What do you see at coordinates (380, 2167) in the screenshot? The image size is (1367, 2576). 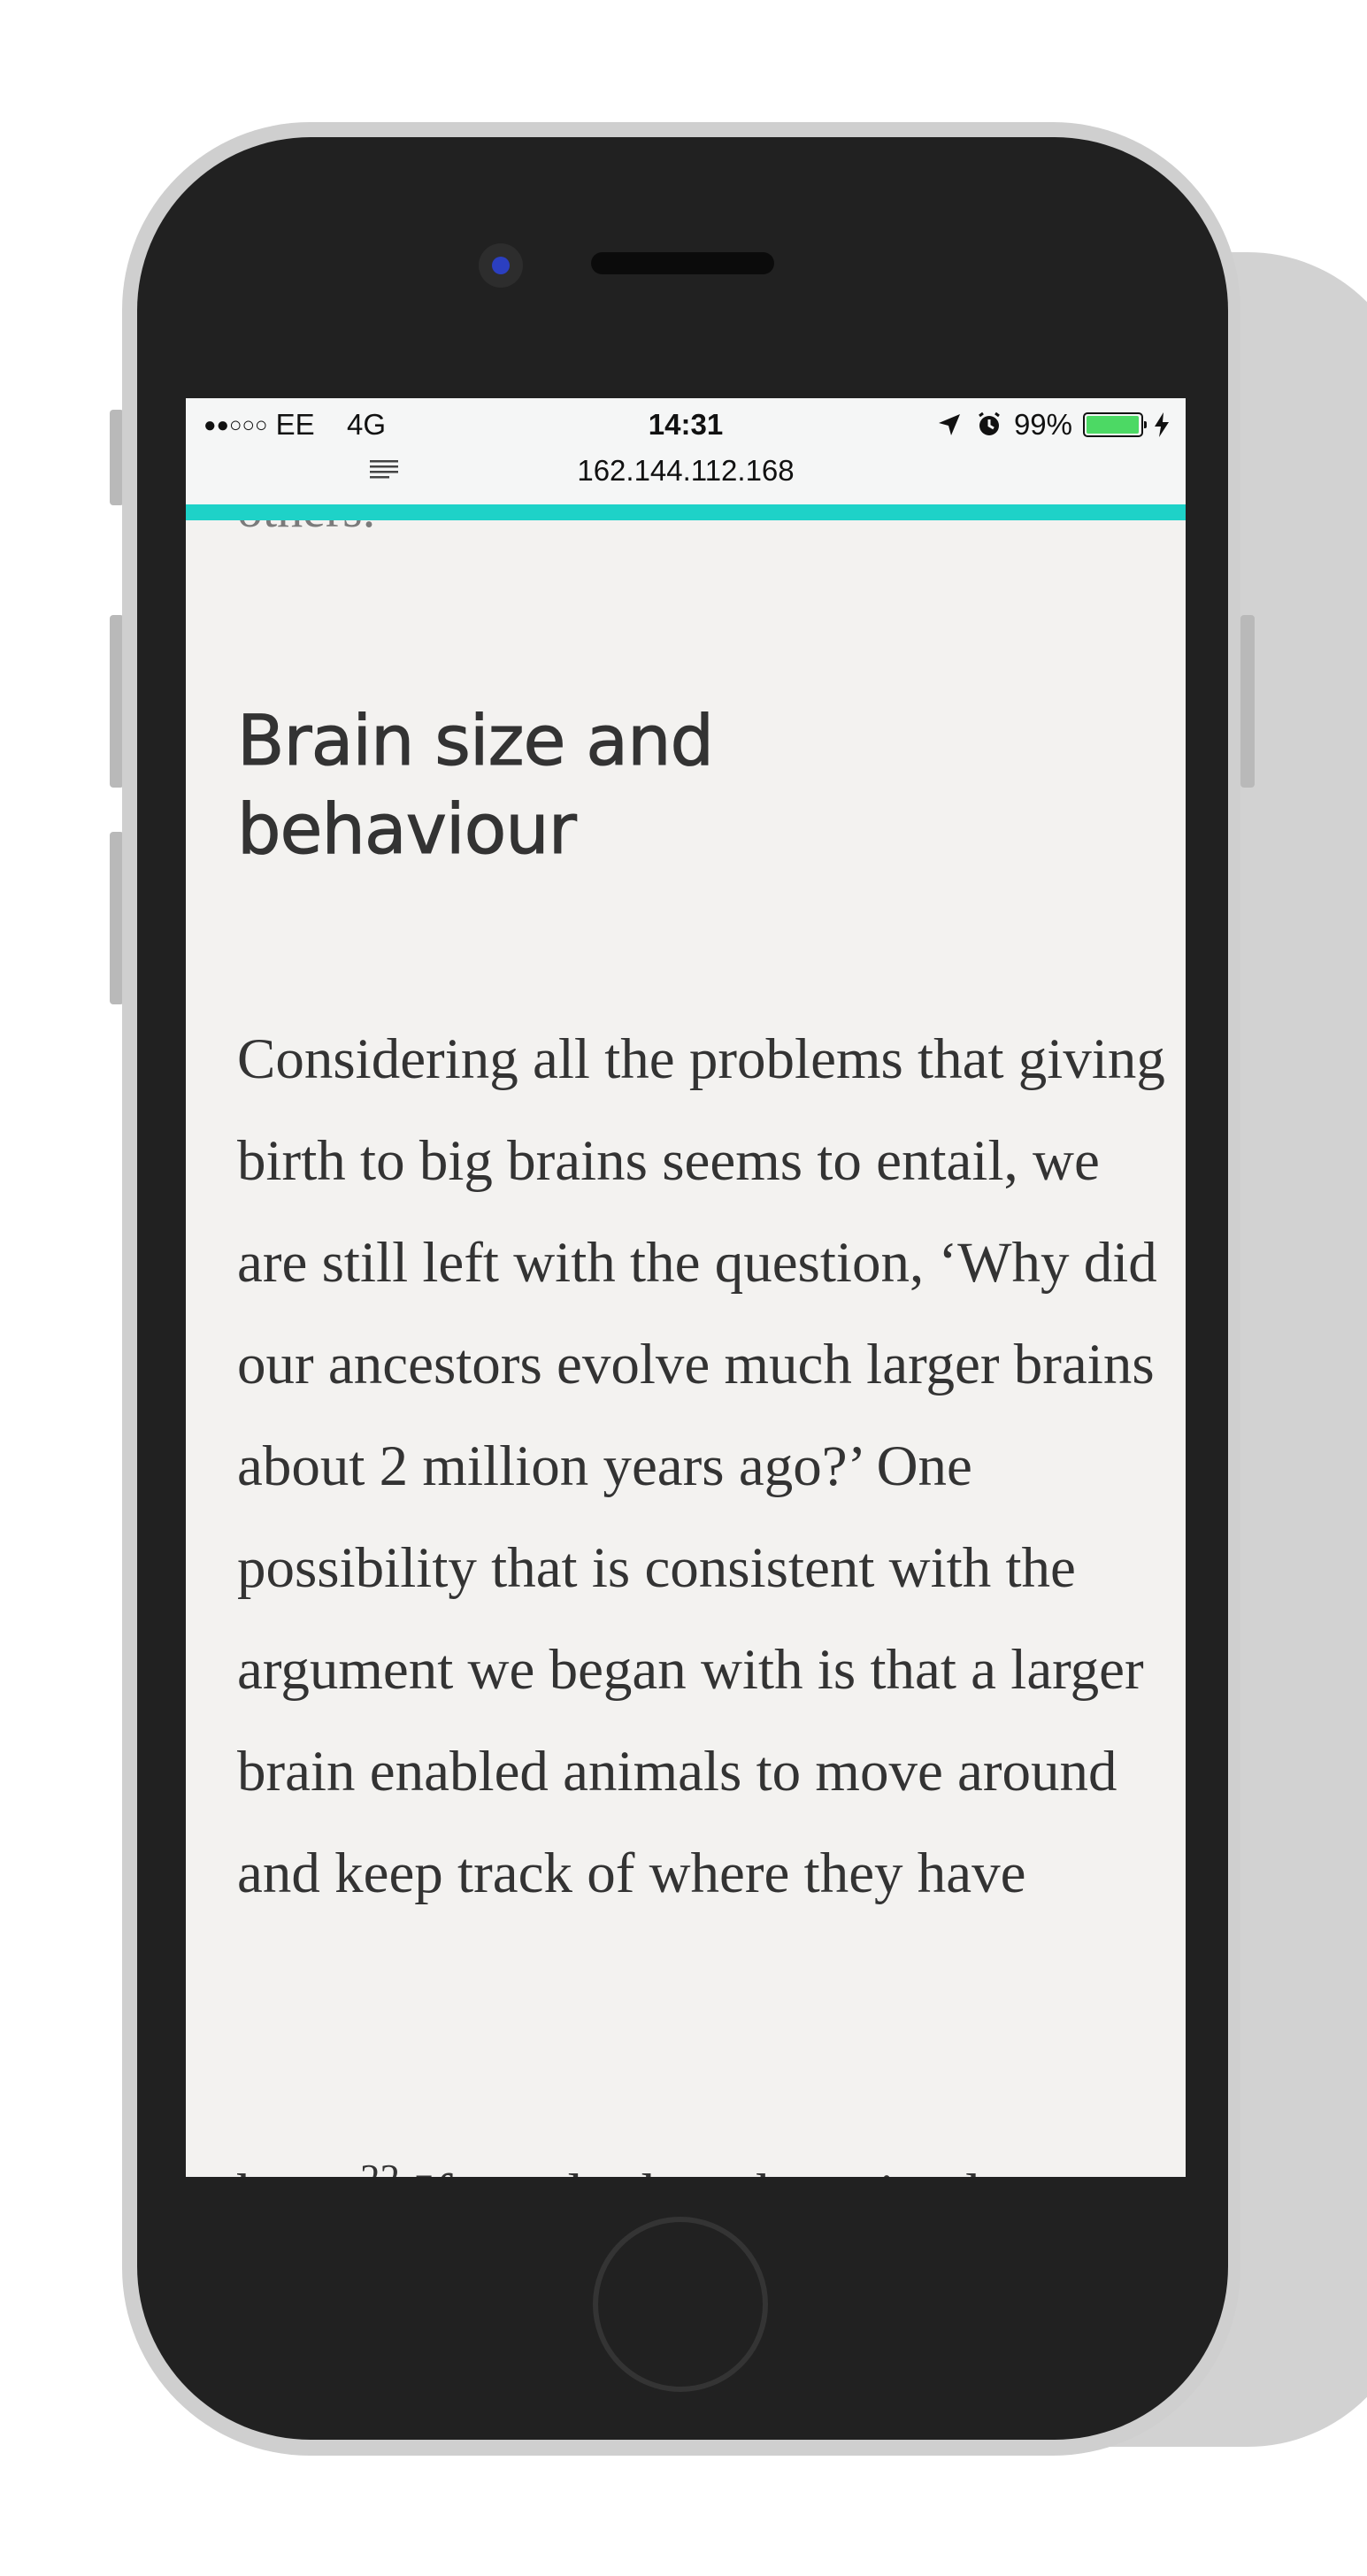 I see `footnote-reference: 22` at bounding box center [380, 2167].